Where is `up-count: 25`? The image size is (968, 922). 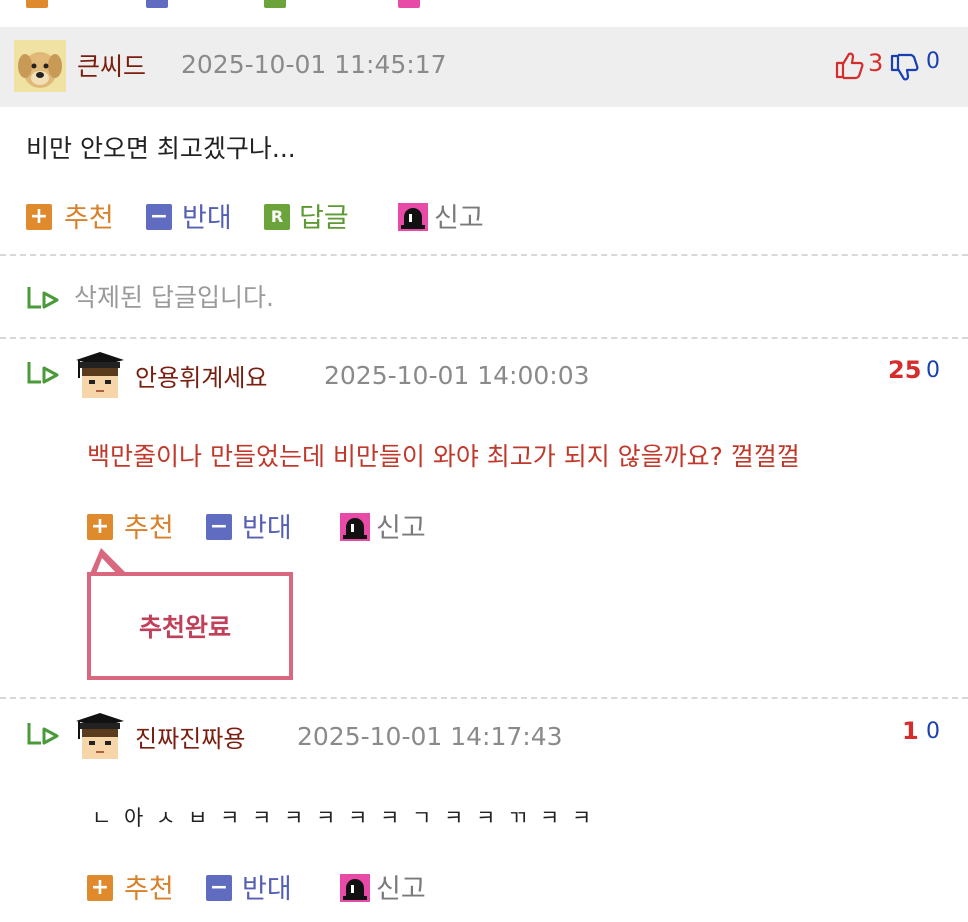
up-count: 25 is located at coordinates (905, 370).